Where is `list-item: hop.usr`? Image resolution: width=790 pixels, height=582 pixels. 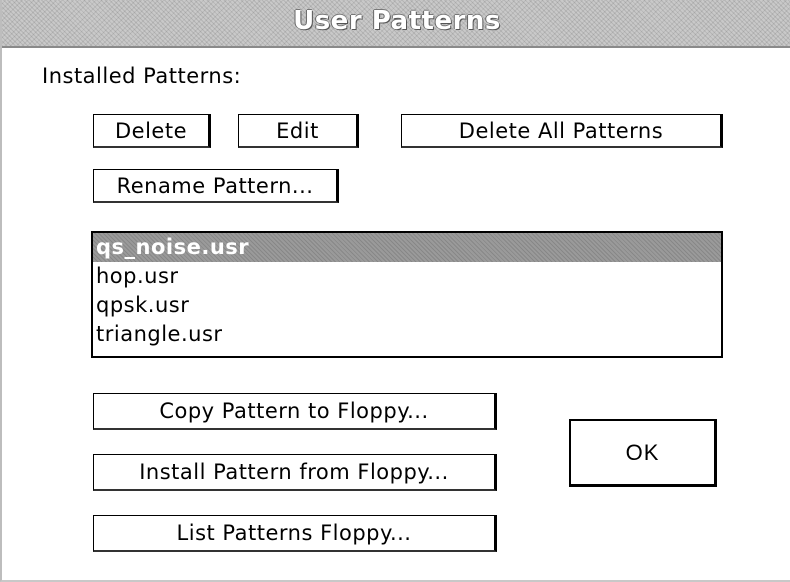 list-item: hop.usr is located at coordinates (407, 276).